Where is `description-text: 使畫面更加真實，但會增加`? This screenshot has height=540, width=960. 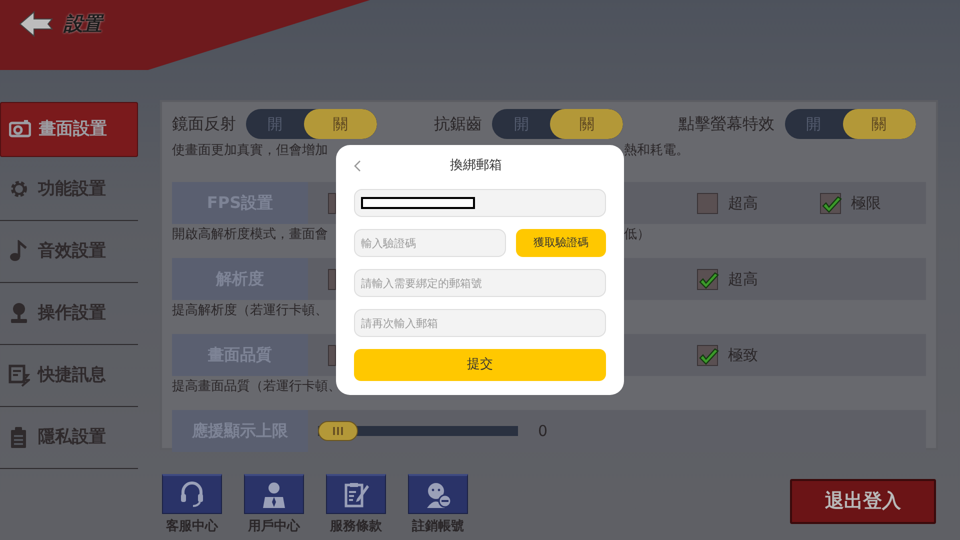
description-text: 使畫面更加真實，但會增加 is located at coordinates (250, 150).